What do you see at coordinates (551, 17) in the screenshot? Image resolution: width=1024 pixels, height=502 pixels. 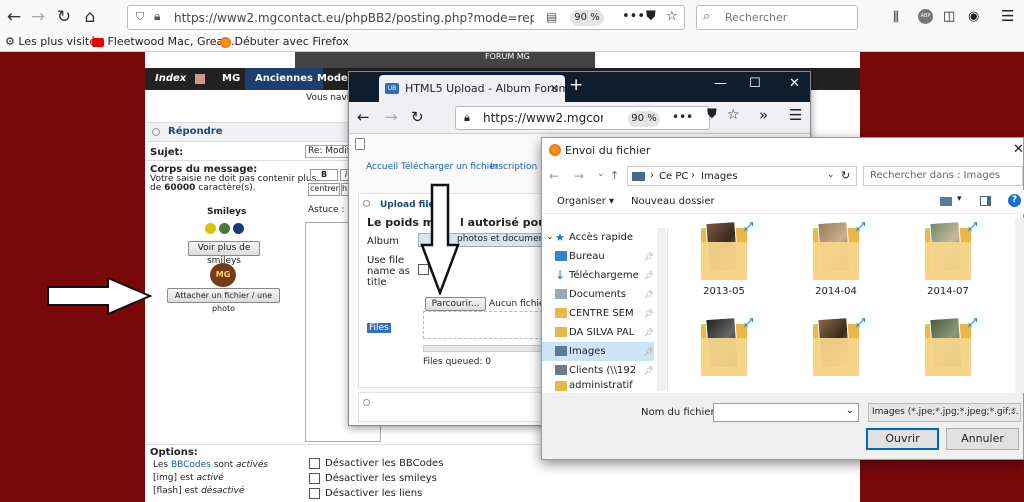 I see `reader-view-icon: ▤` at bounding box center [551, 17].